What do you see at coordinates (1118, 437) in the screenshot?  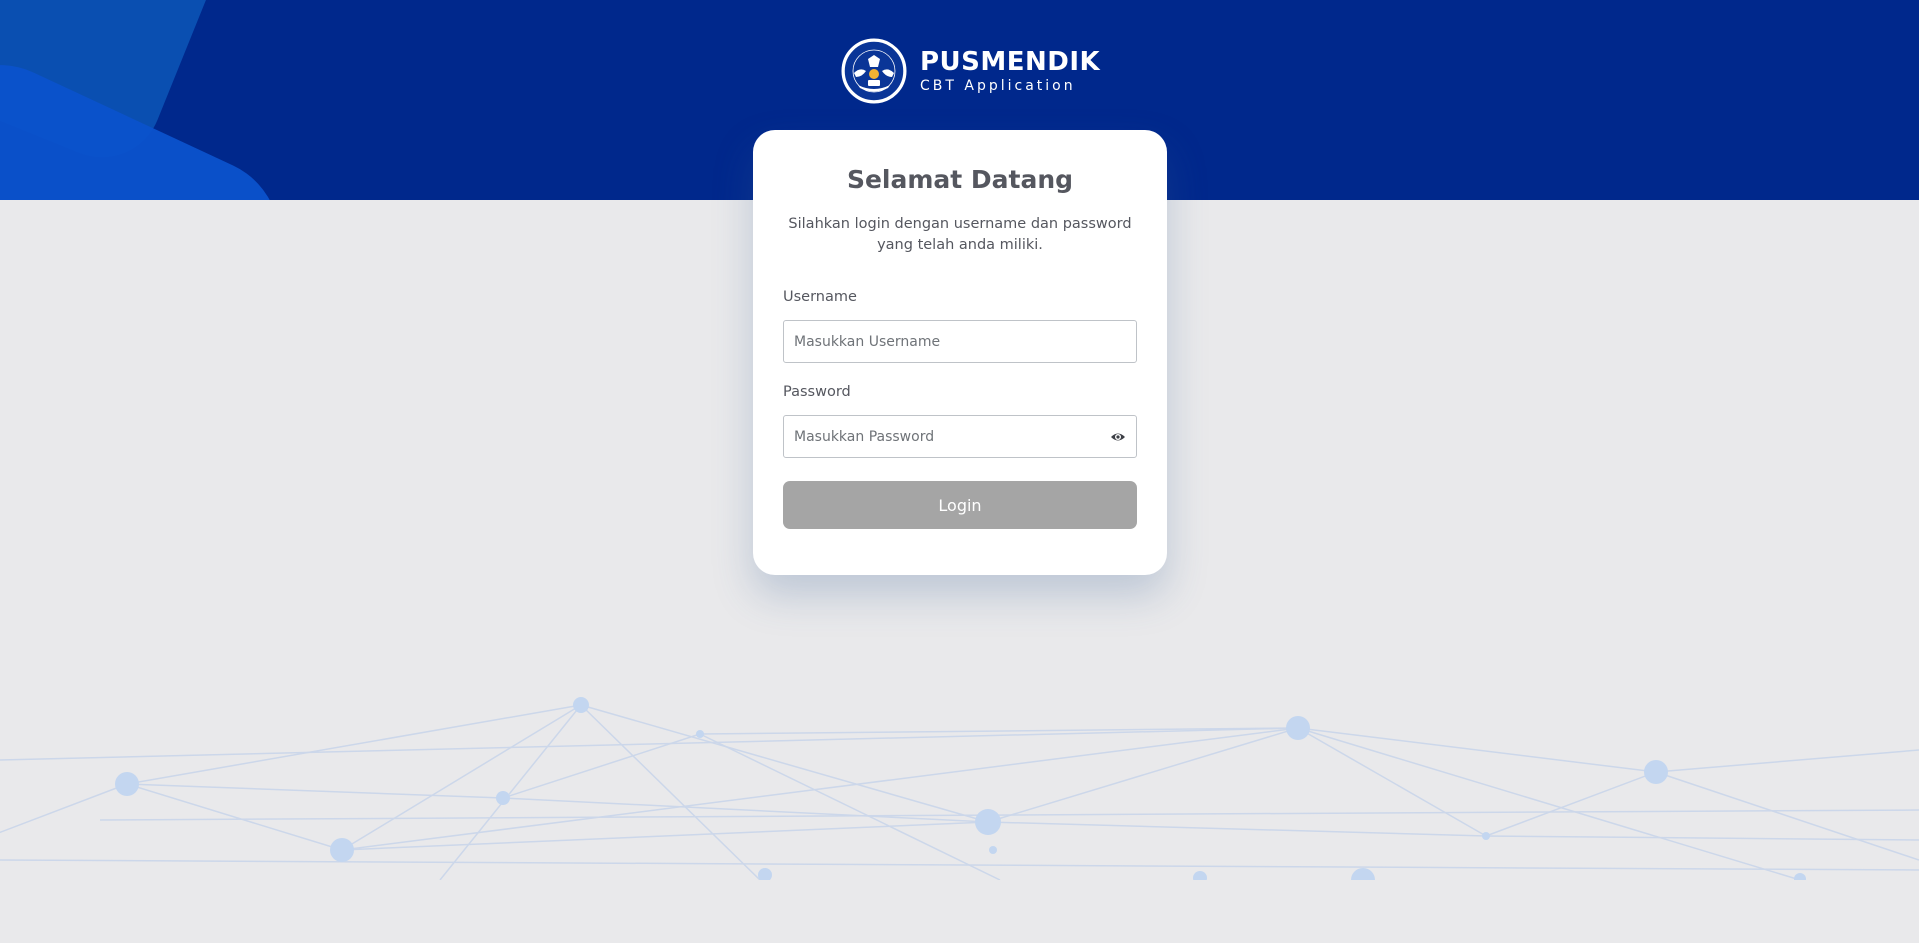 I see `eye-icon` at bounding box center [1118, 437].